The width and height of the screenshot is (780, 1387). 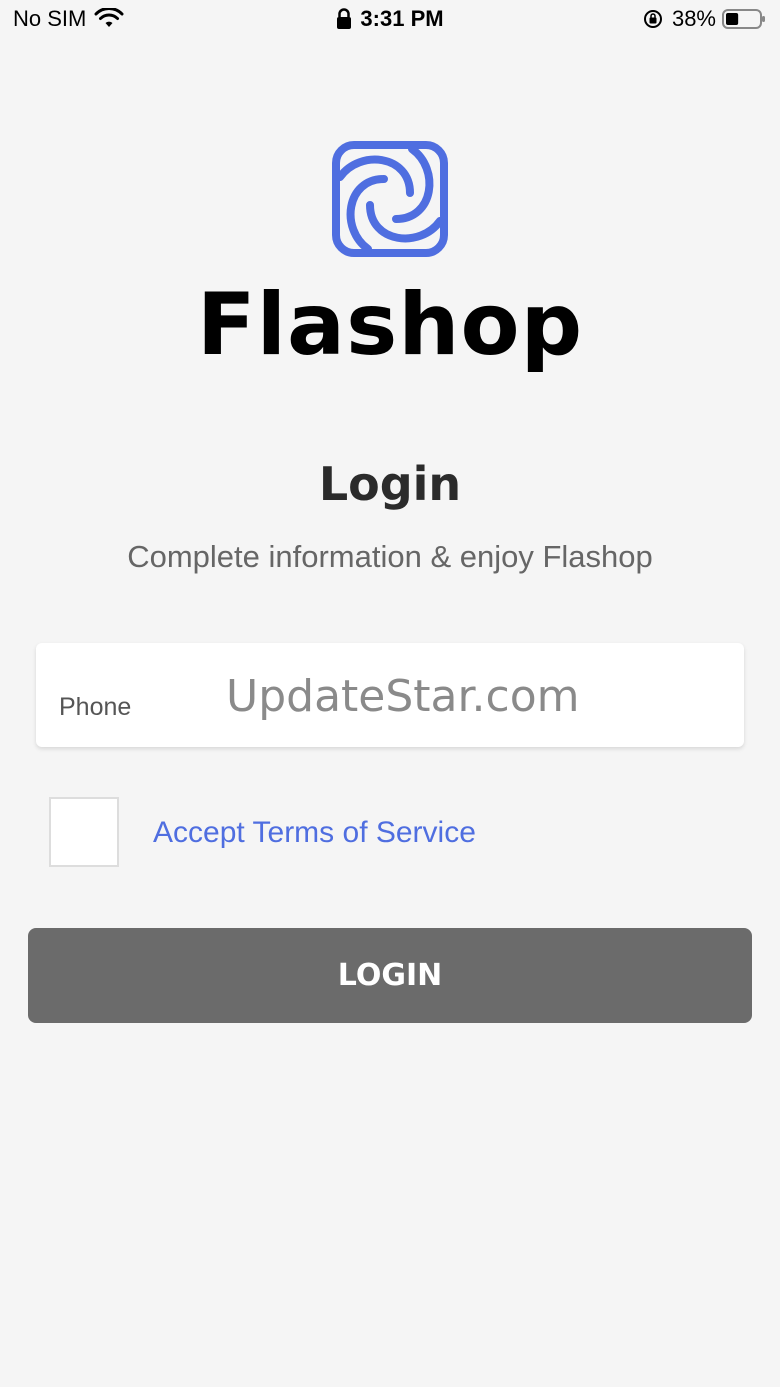 What do you see at coordinates (693, 18) in the screenshot?
I see `battery-percent: 38%` at bounding box center [693, 18].